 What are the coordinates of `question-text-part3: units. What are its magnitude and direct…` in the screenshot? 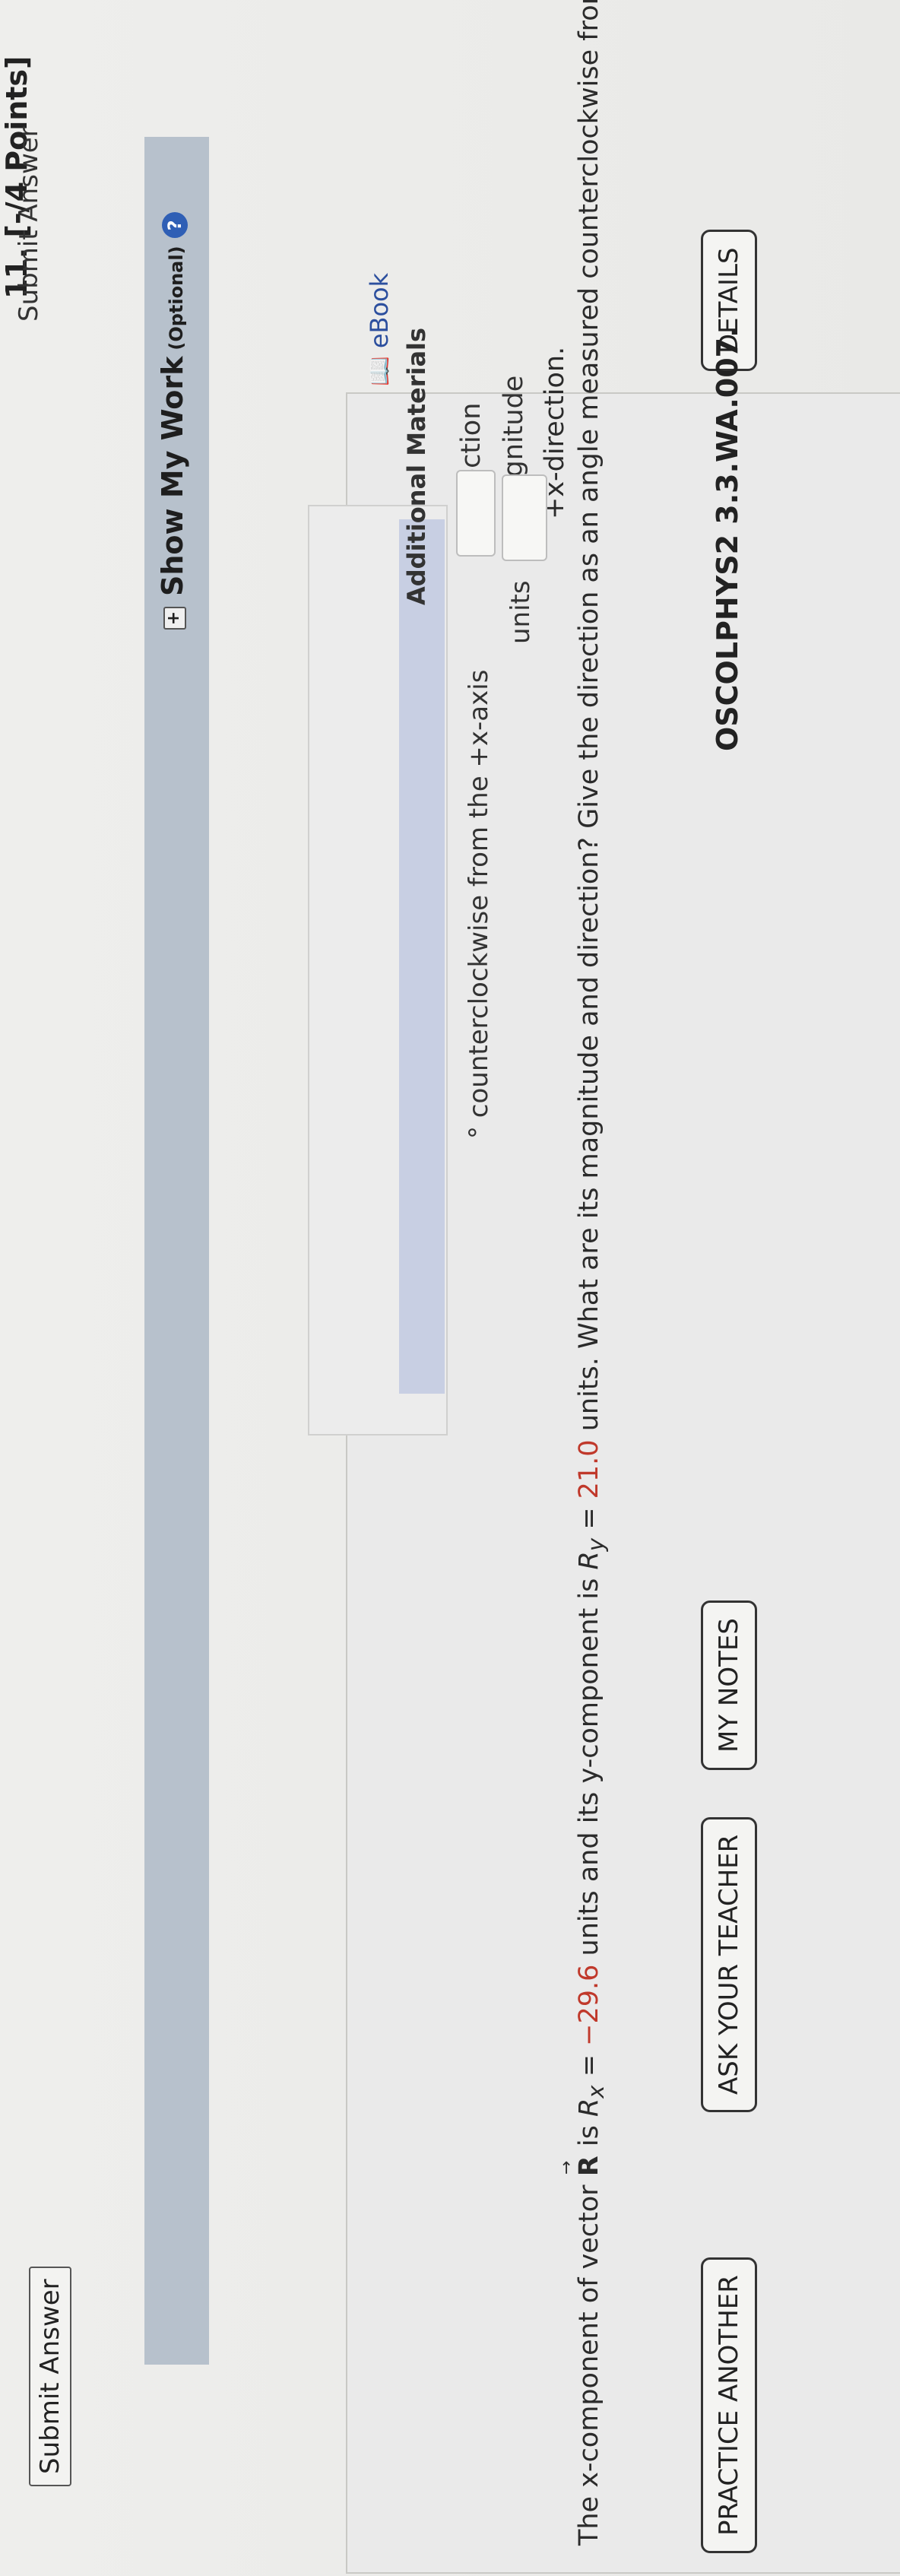 It's located at (589, 716).